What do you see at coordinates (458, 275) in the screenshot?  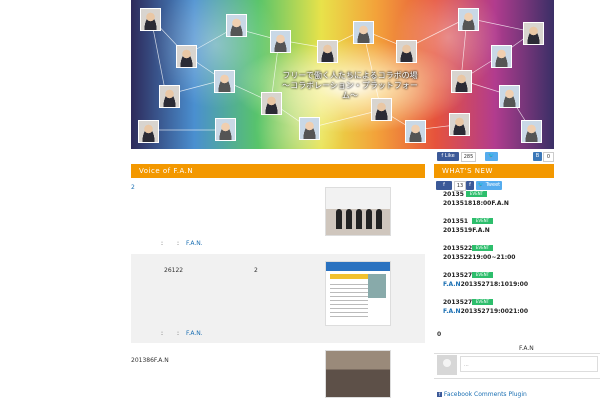 I see `event-date-4: 2013527` at bounding box center [458, 275].